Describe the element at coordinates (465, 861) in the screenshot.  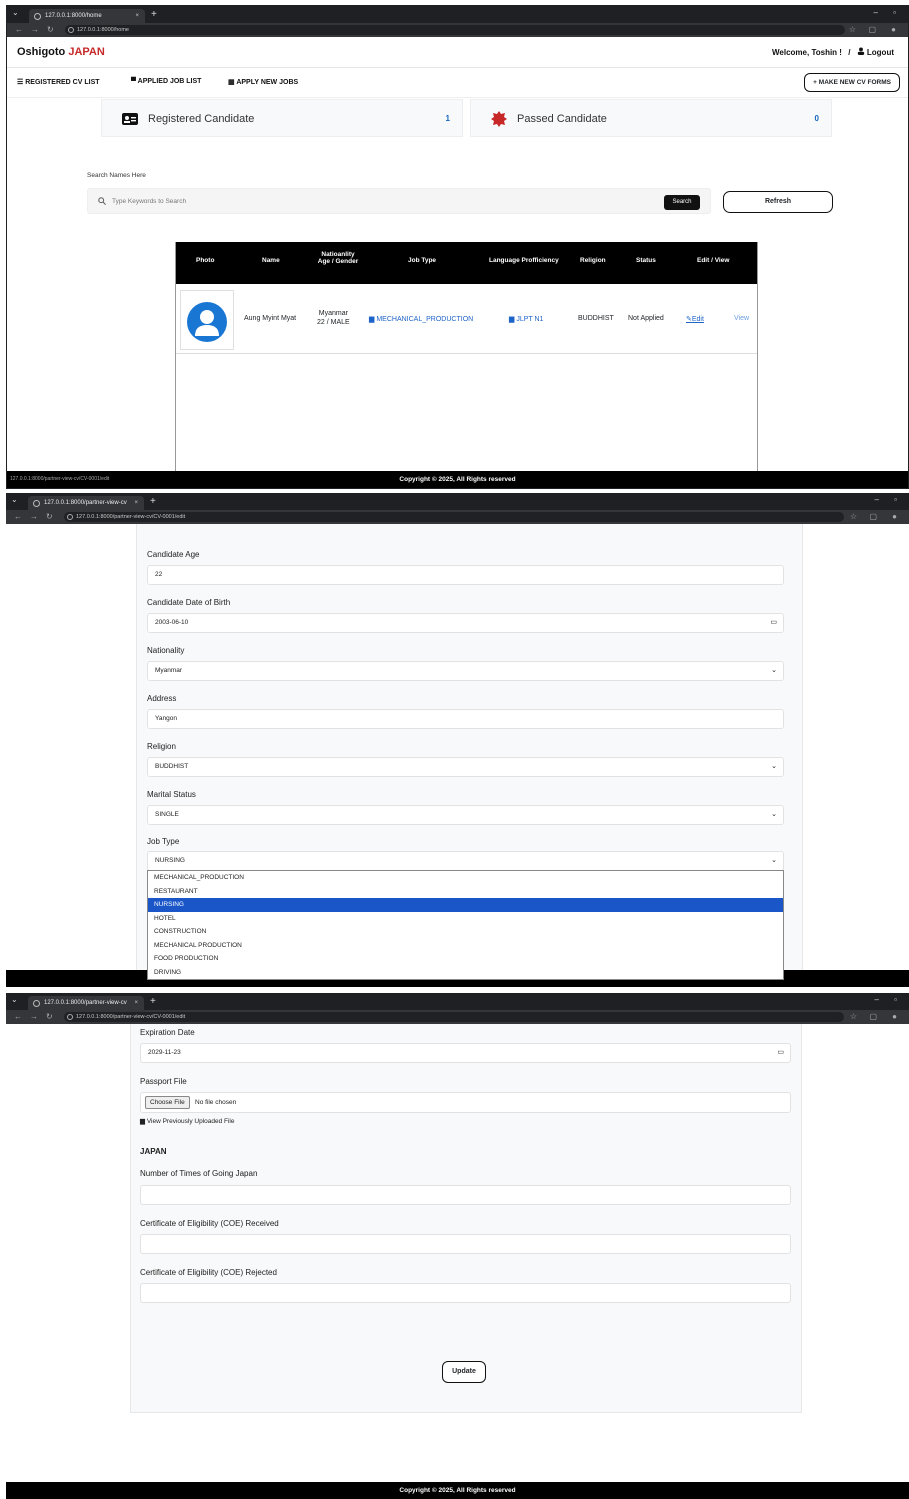
I see `job-type-select: NURSING ⌄` at that location.